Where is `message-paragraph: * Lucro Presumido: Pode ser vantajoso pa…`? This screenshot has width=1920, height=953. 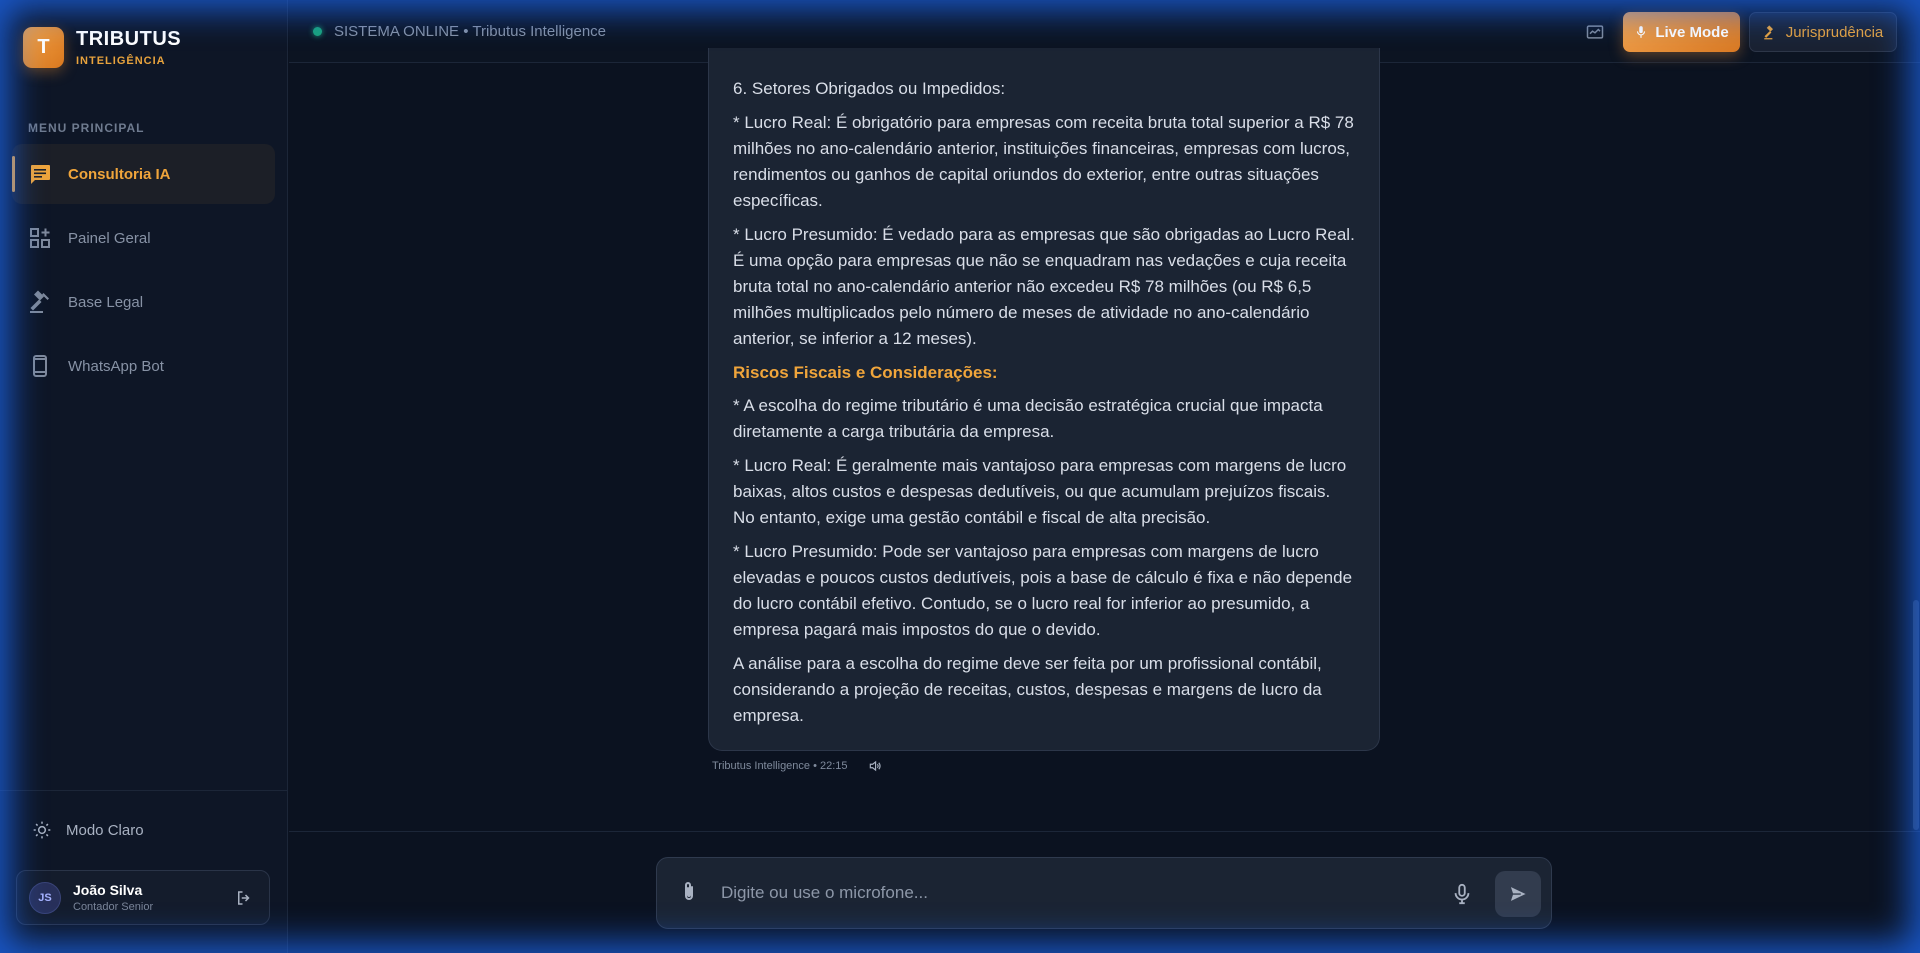
message-paragraph: * Lucro Presumido: Pode ser vantajoso pa… is located at coordinates (1043, 590).